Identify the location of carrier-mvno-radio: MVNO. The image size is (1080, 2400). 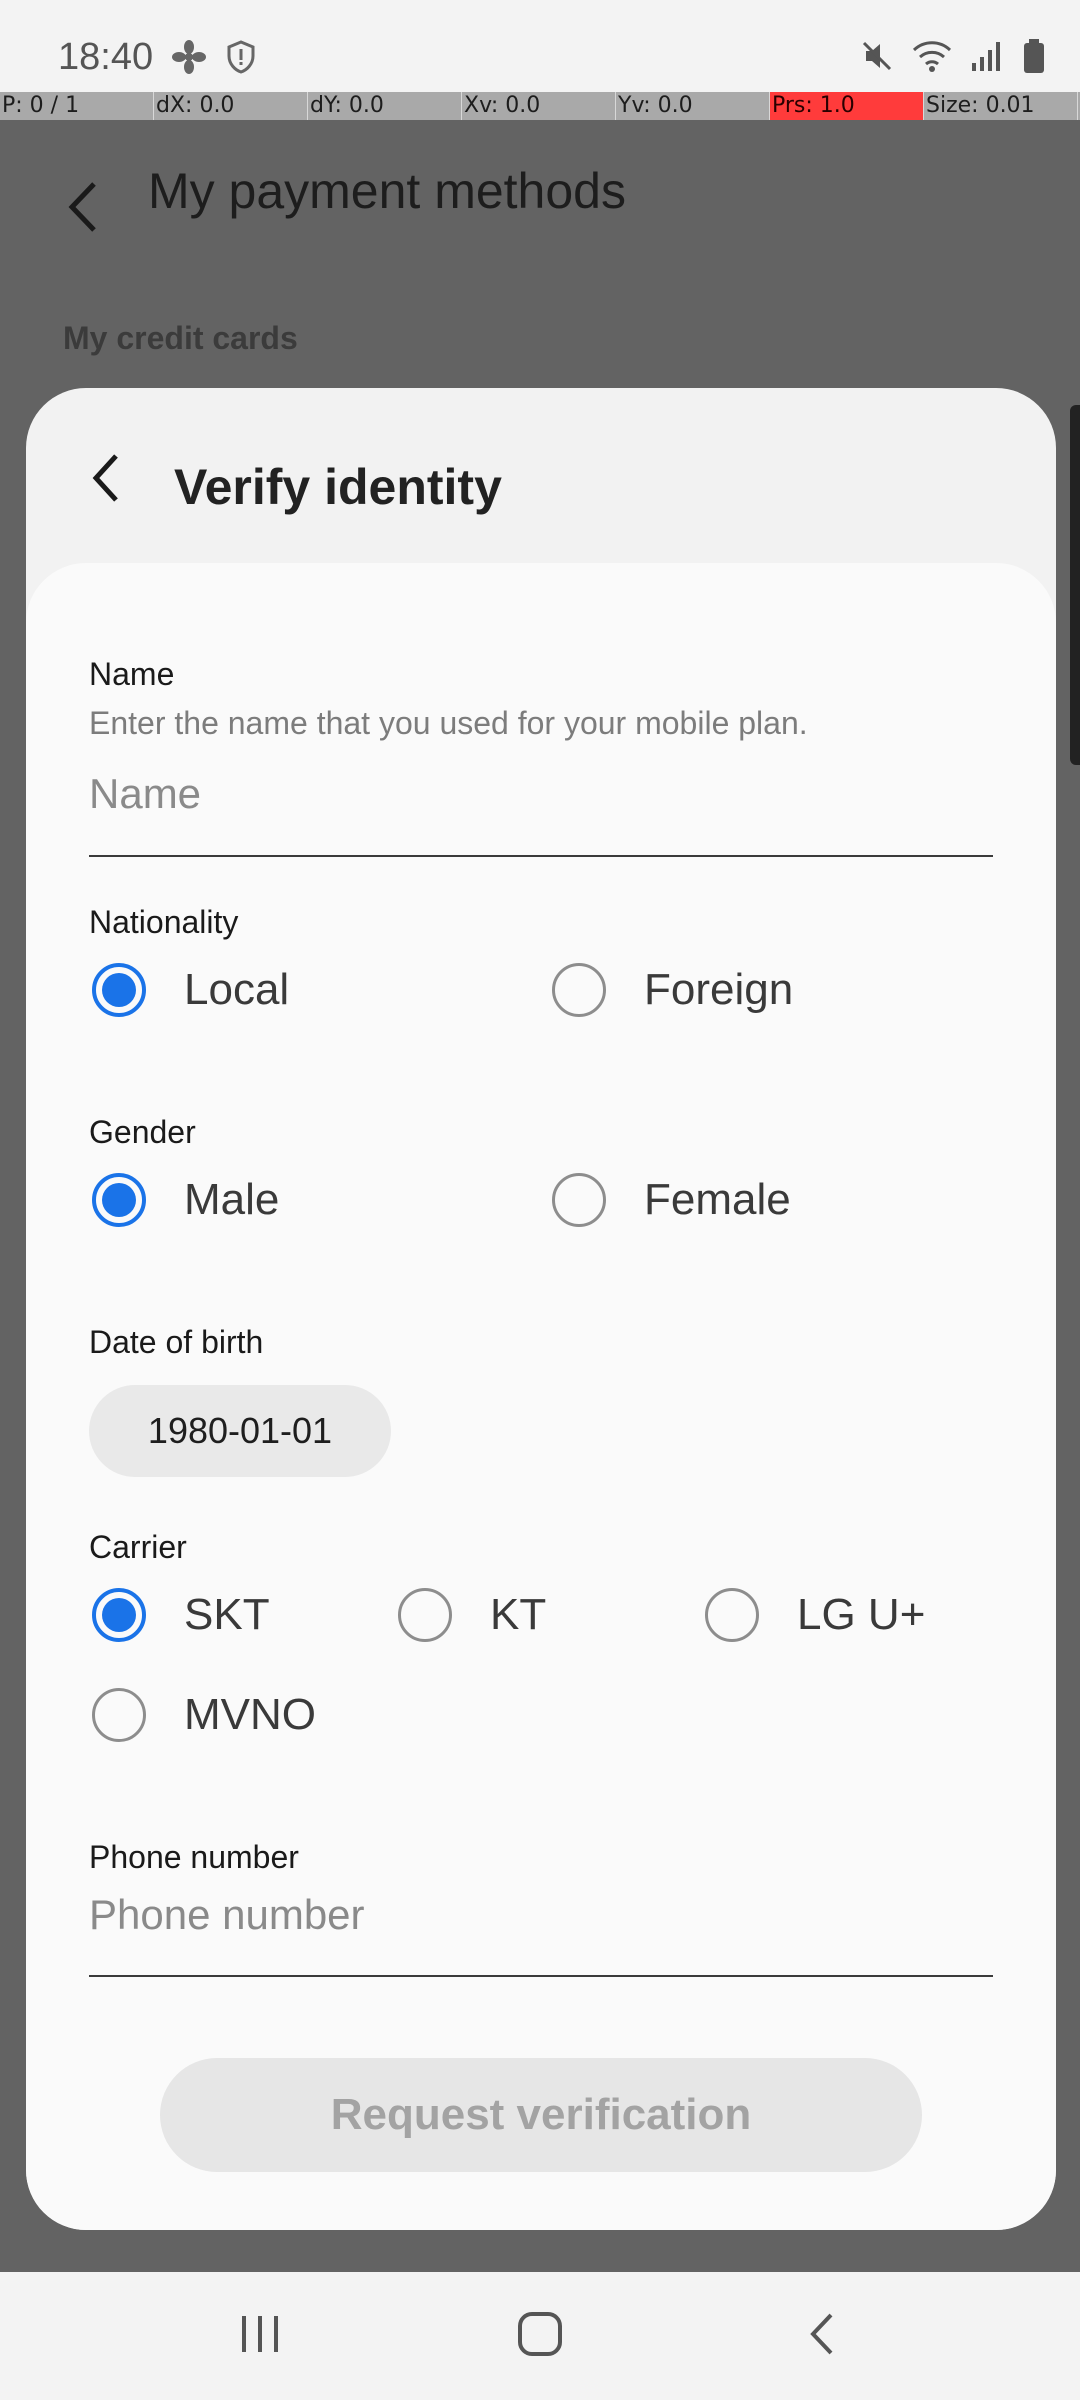
(204, 1715).